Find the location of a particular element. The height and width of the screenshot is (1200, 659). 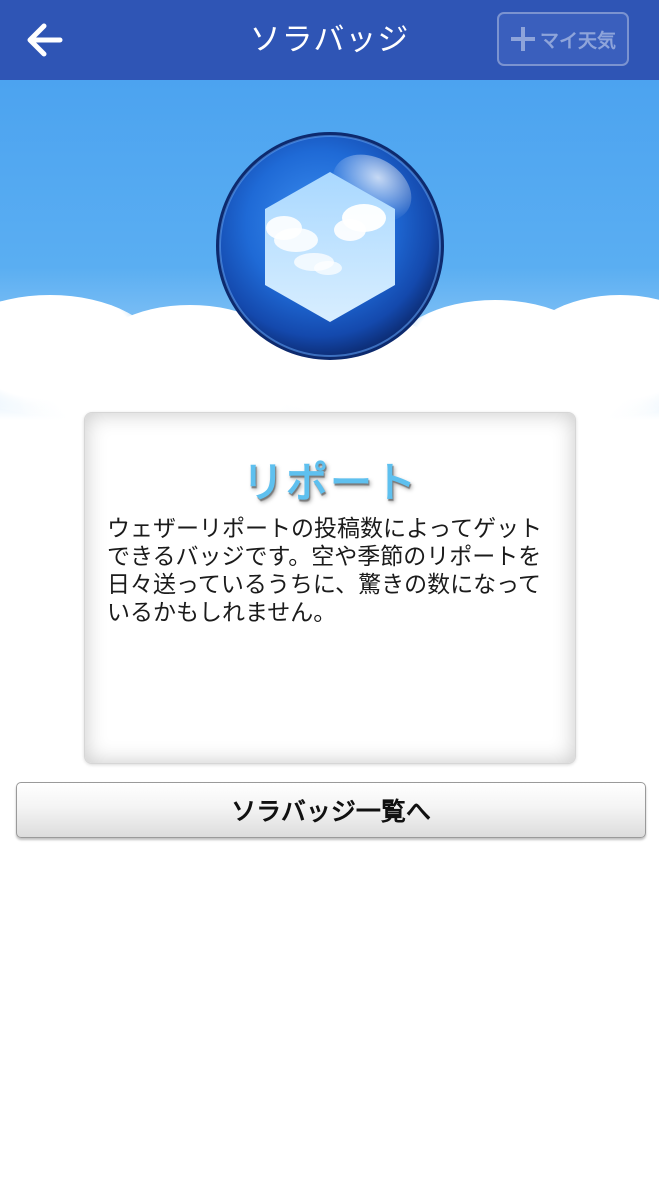

badge-list-button-label: ソラバッジ一覧へ is located at coordinates (331, 811).